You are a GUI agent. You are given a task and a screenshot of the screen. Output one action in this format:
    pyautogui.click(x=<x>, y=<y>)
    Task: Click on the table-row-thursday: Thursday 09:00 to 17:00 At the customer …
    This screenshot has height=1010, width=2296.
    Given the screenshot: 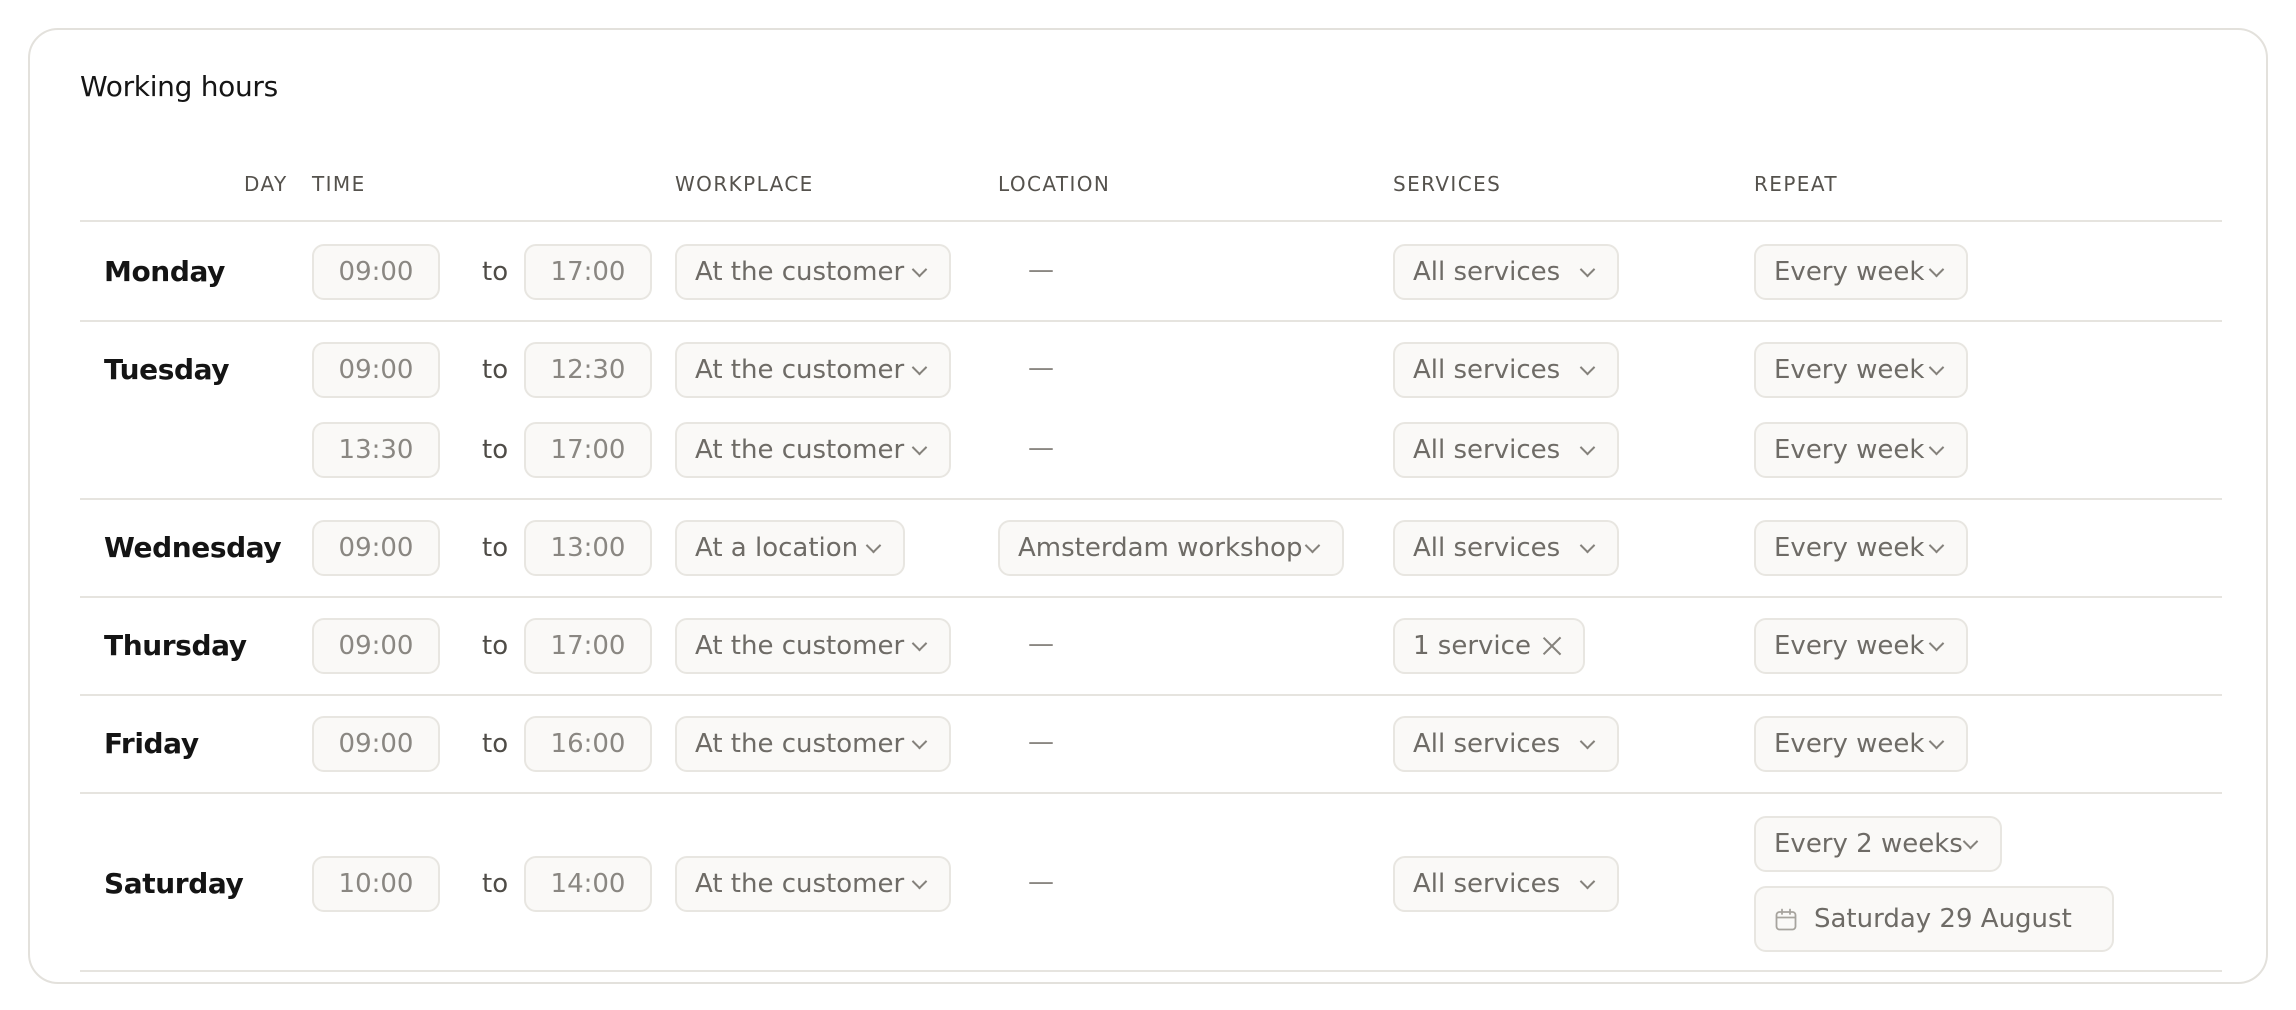 What is the action you would take?
    pyautogui.click(x=1151, y=647)
    